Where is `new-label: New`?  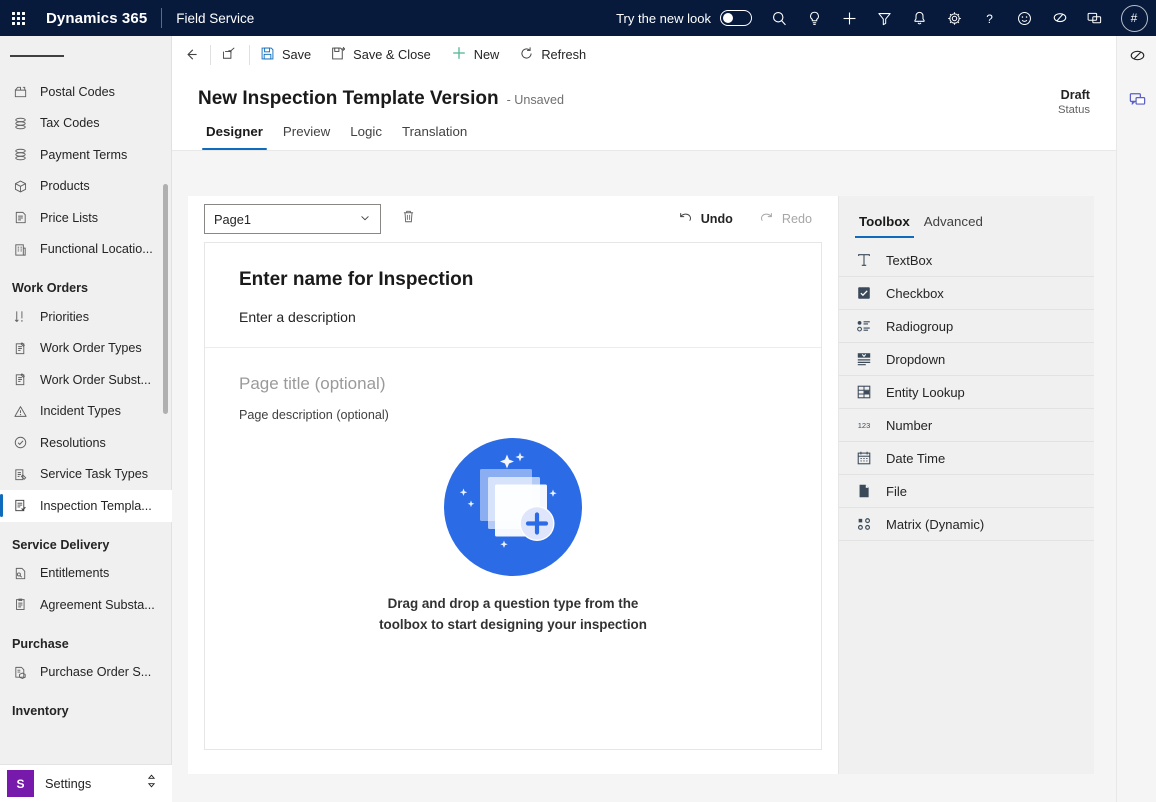 new-label: New is located at coordinates (486, 54).